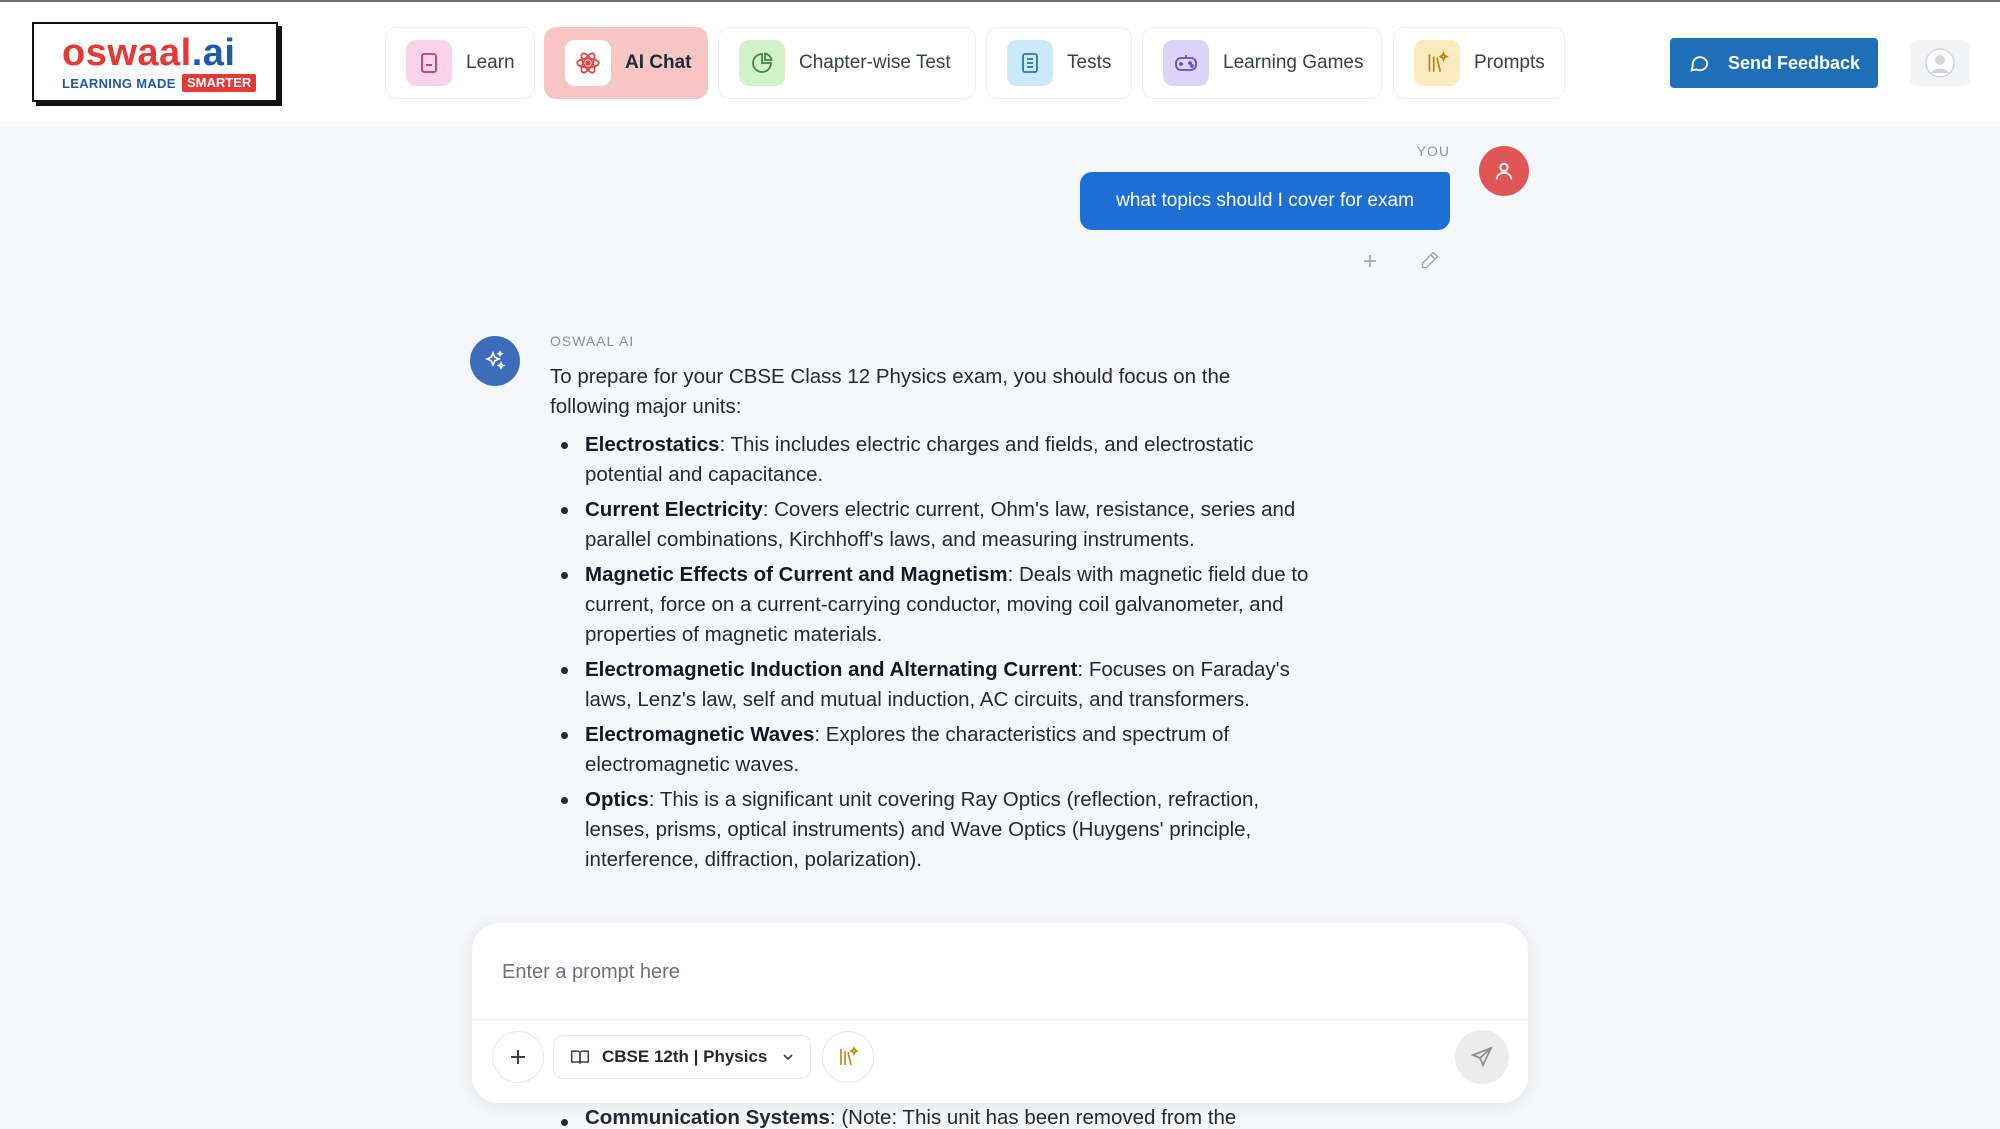 The image size is (2000, 1129). What do you see at coordinates (1089, 62) in the screenshot?
I see `nav-tests-label: Tests` at bounding box center [1089, 62].